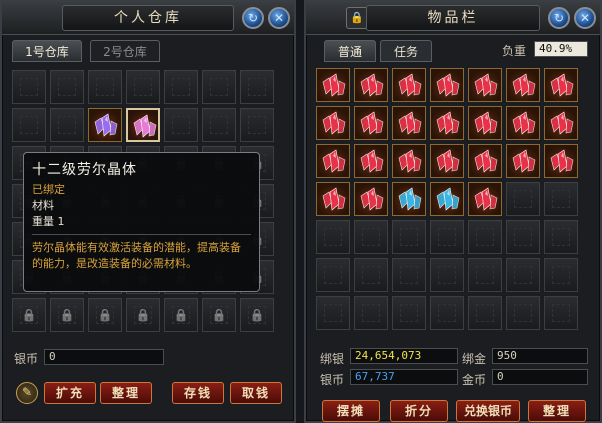 The width and height of the screenshot is (602, 423). What do you see at coordinates (350, 51) in the screenshot?
I see `tab-normal: 普通` at bounding box center [350, 51].